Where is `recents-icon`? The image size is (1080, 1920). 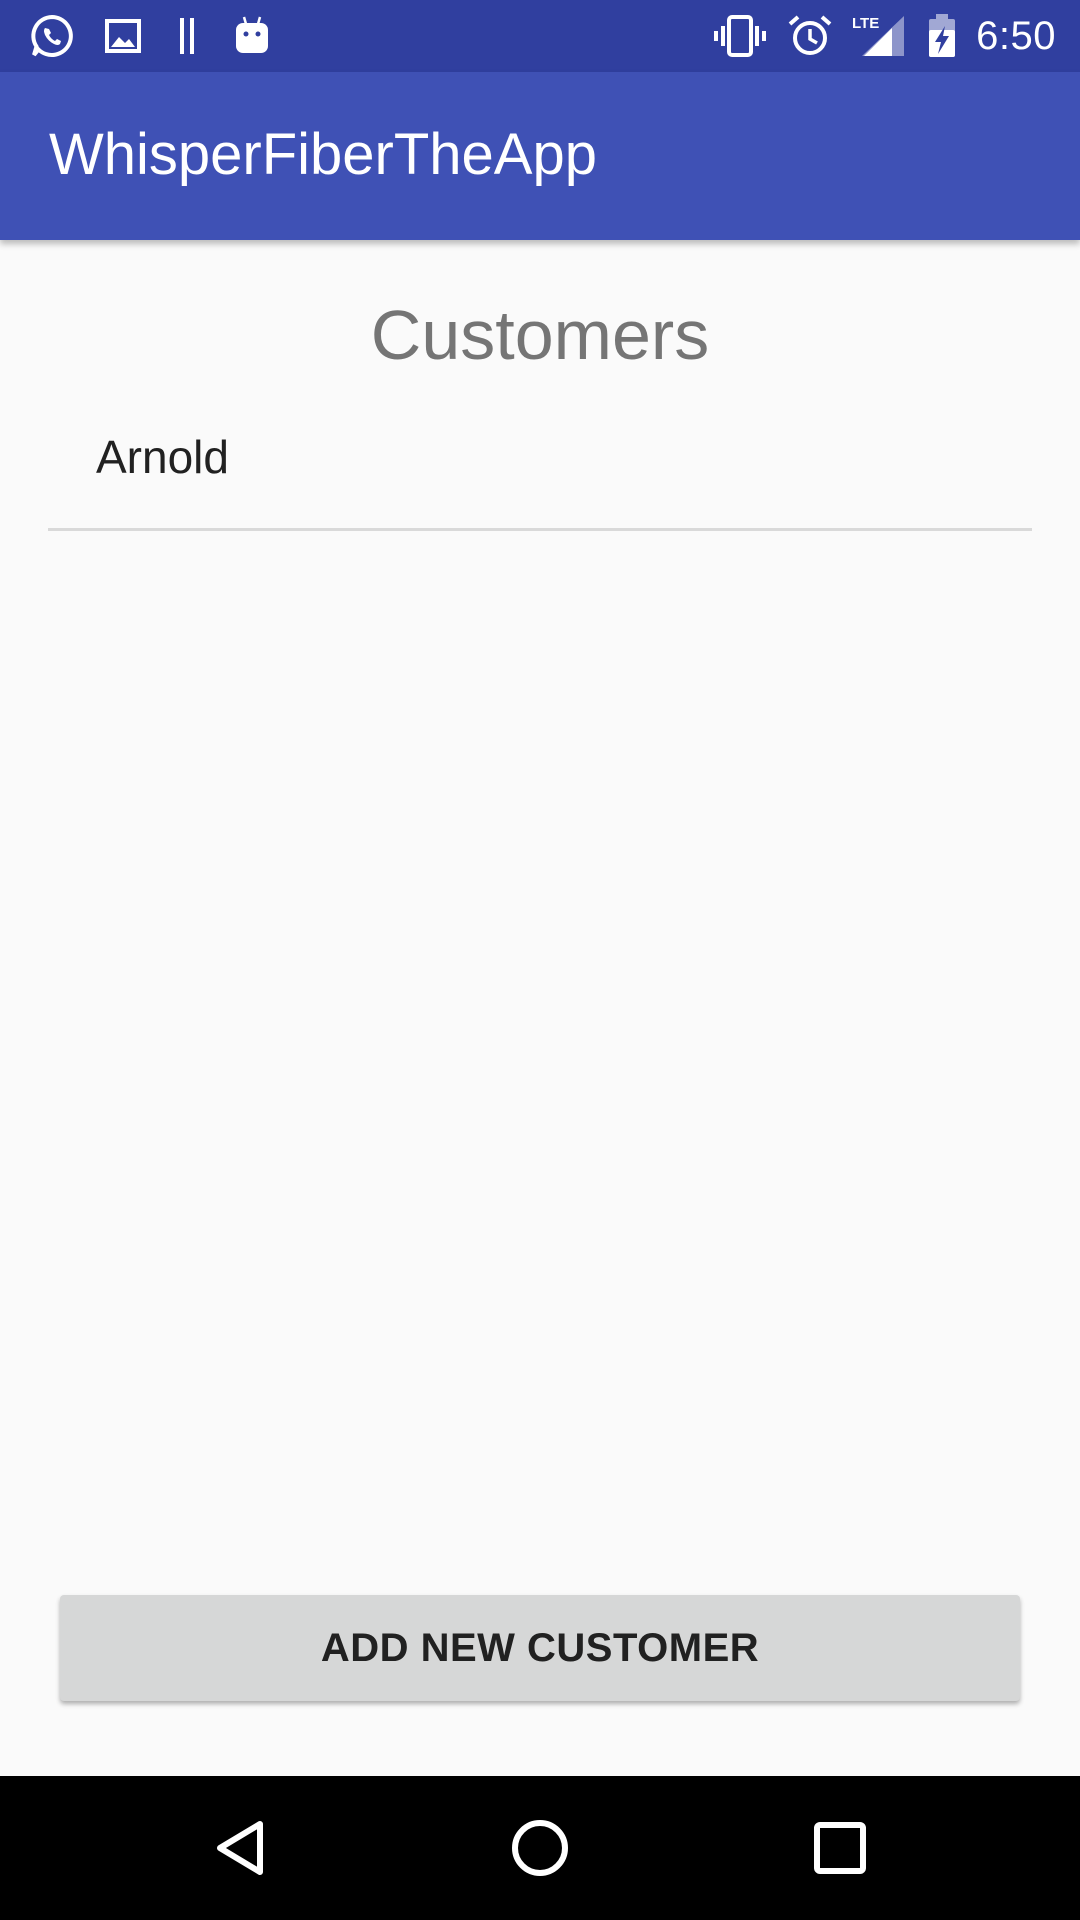
recents-icon is located at coordinates (840, 1848).